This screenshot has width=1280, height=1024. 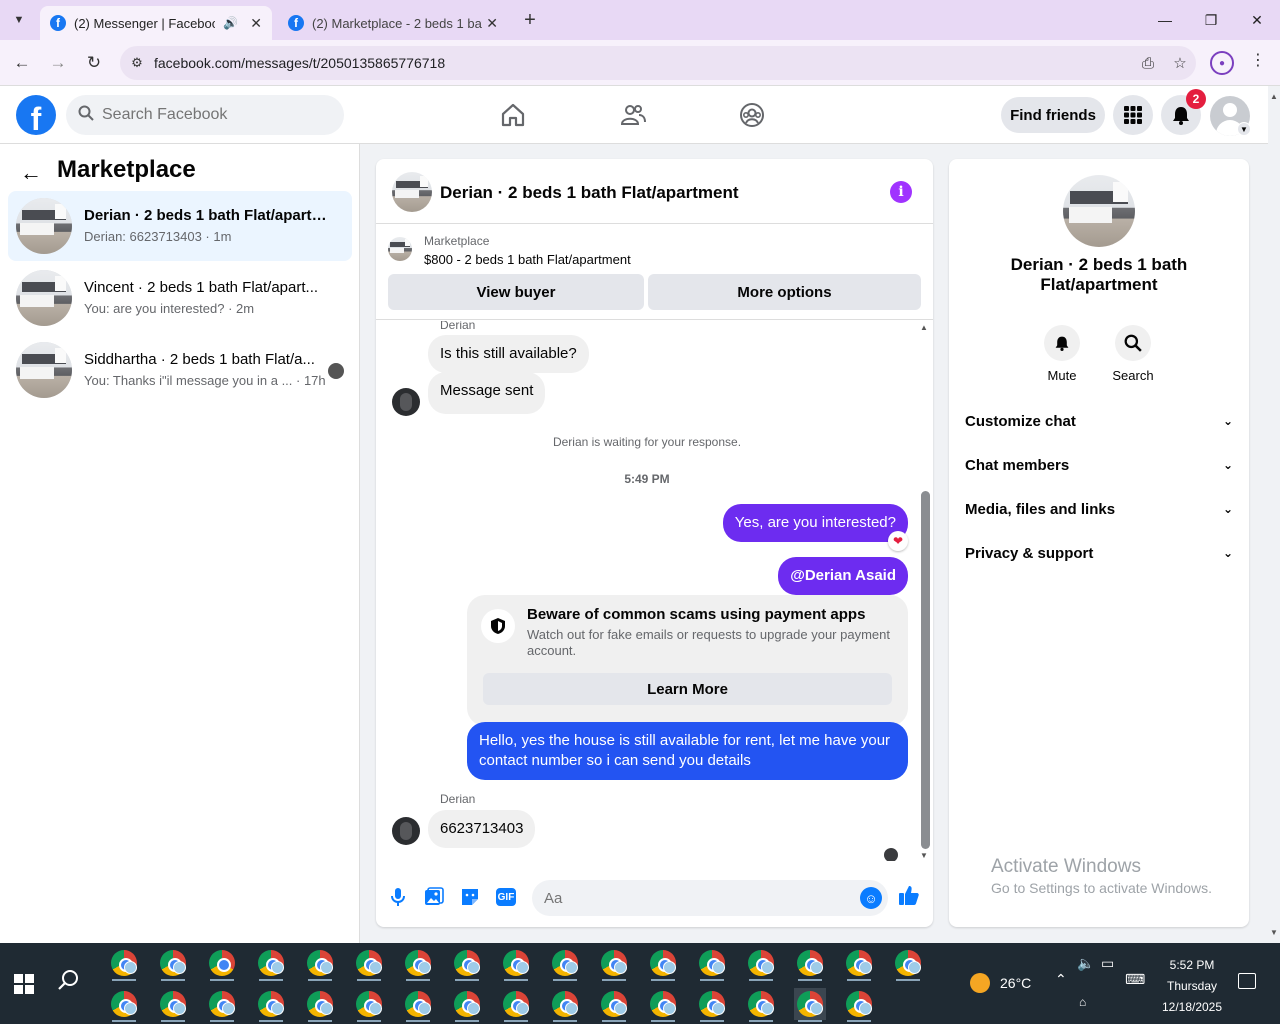 I want to click on menu-grid-icon, so click(x=1133, y=115).